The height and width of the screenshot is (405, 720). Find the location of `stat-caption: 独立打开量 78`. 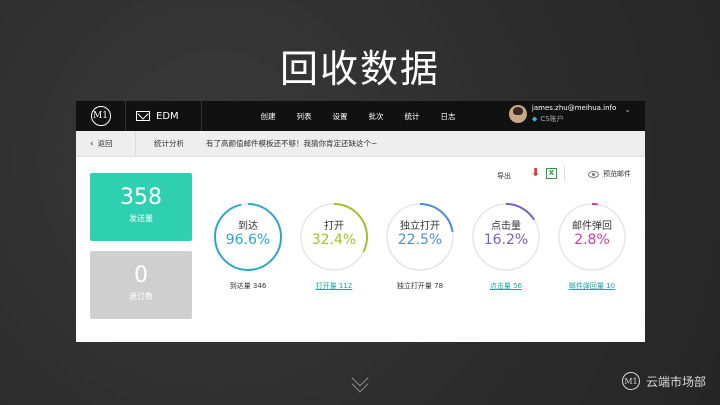

stat-caption: 独立打开量 78 is located at coordinates (420, 286).